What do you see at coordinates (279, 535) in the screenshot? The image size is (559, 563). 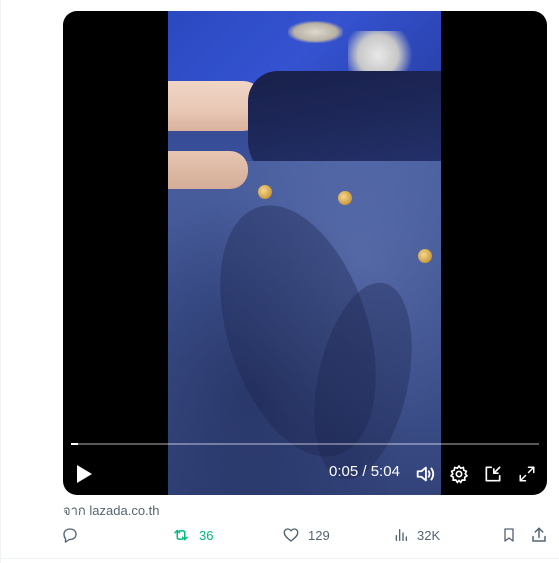 I see `action-bar: 36 129 32K` at bounding box center [279, 535].